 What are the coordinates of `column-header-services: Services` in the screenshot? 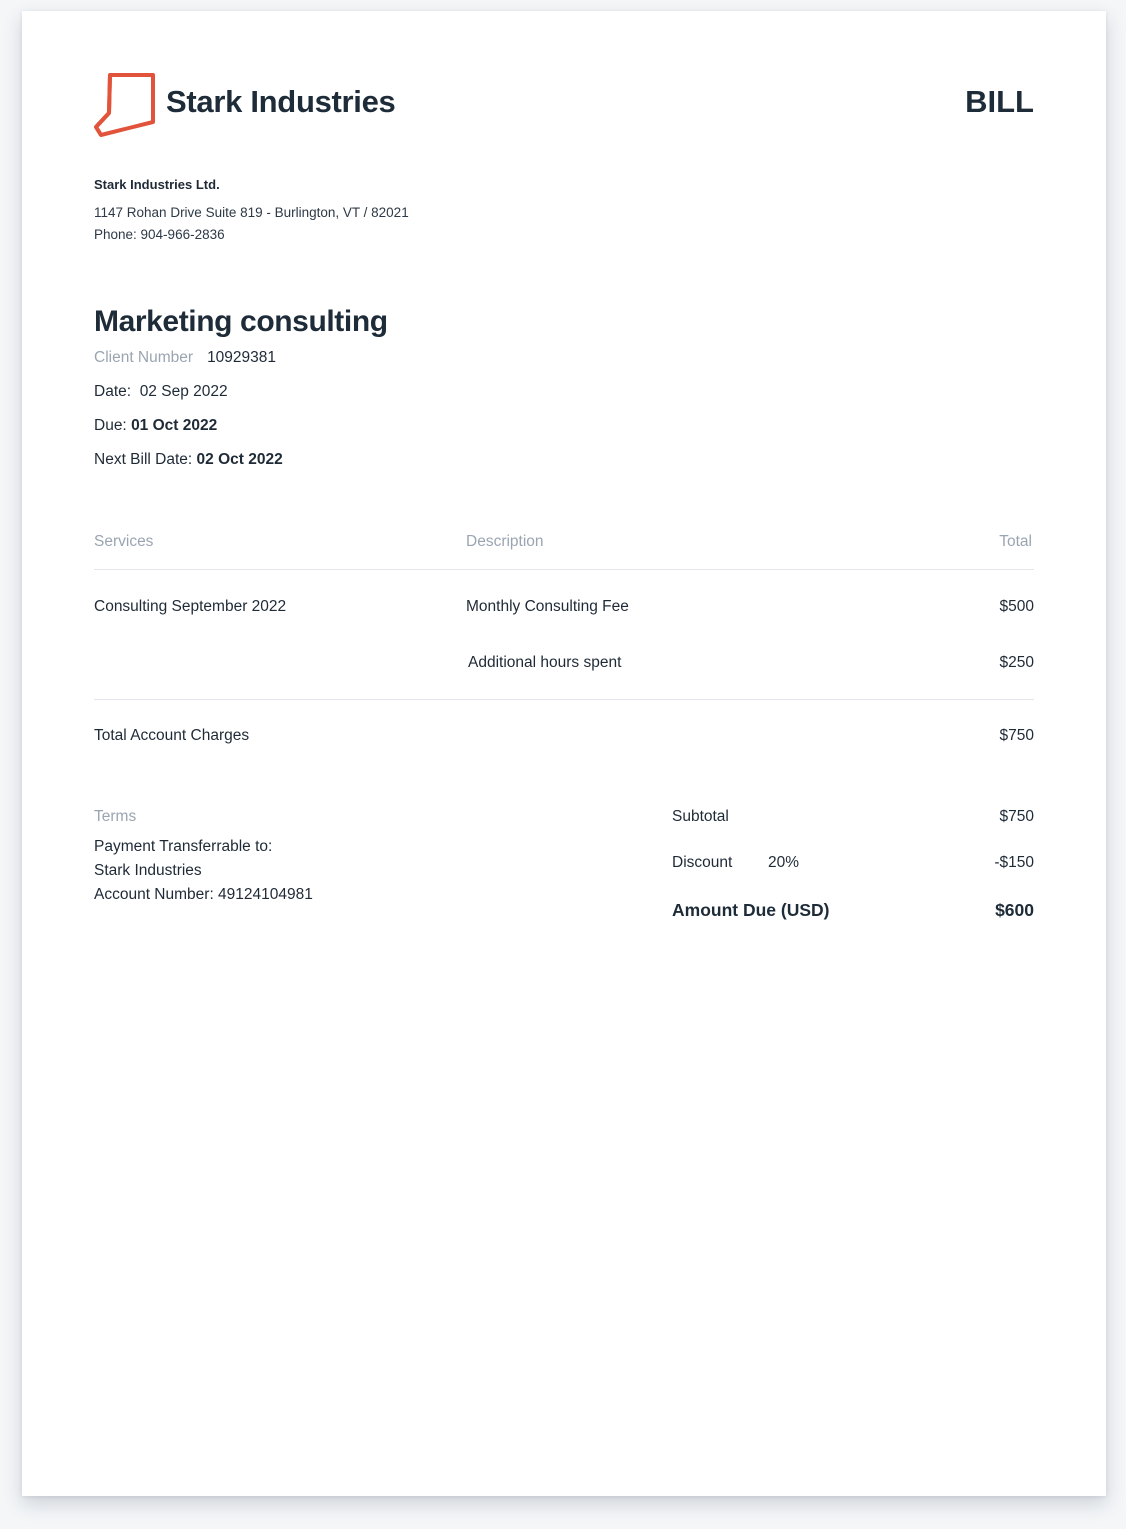 It's located at (124, 541).